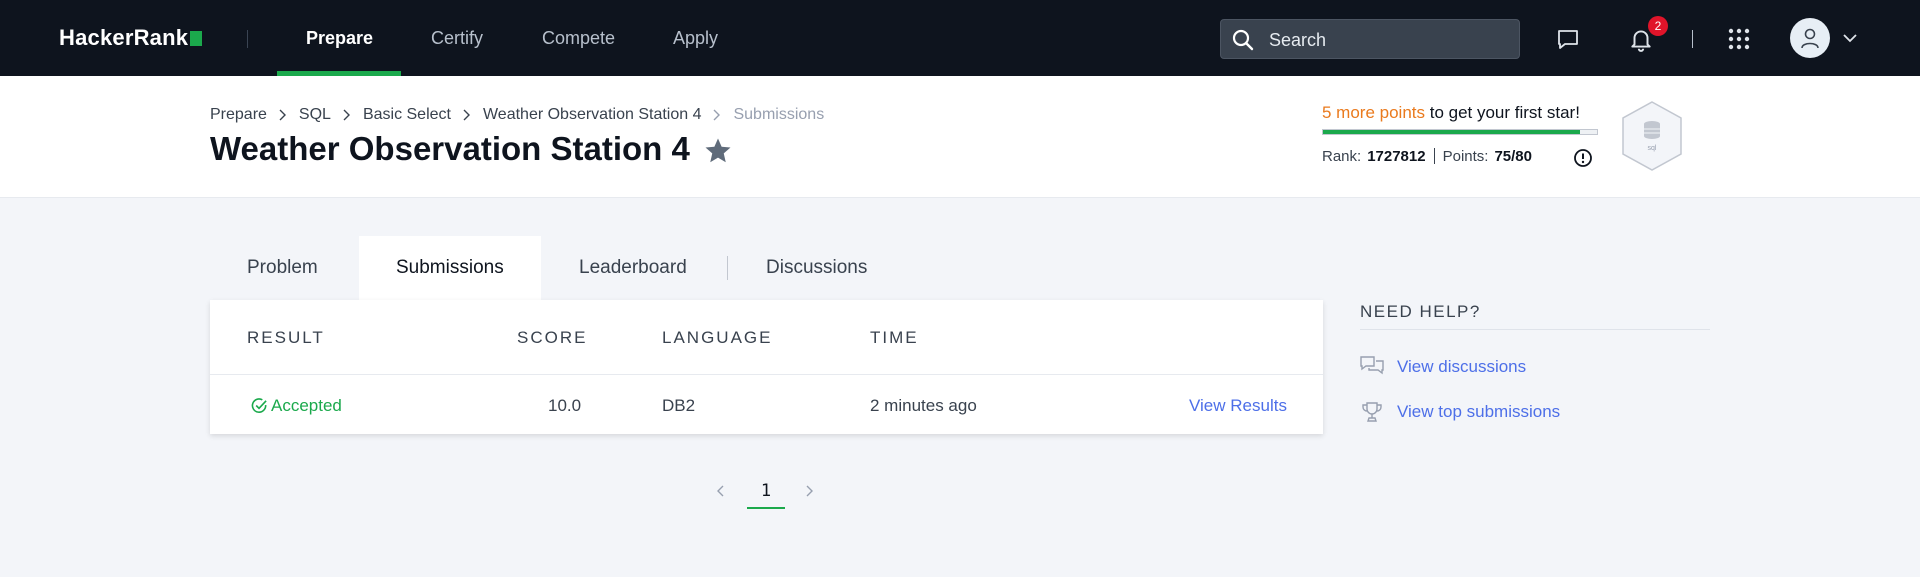  Describe the element at coordinates (695, 38) in the screenshot. I see `nav-apply: Apply` at that location.